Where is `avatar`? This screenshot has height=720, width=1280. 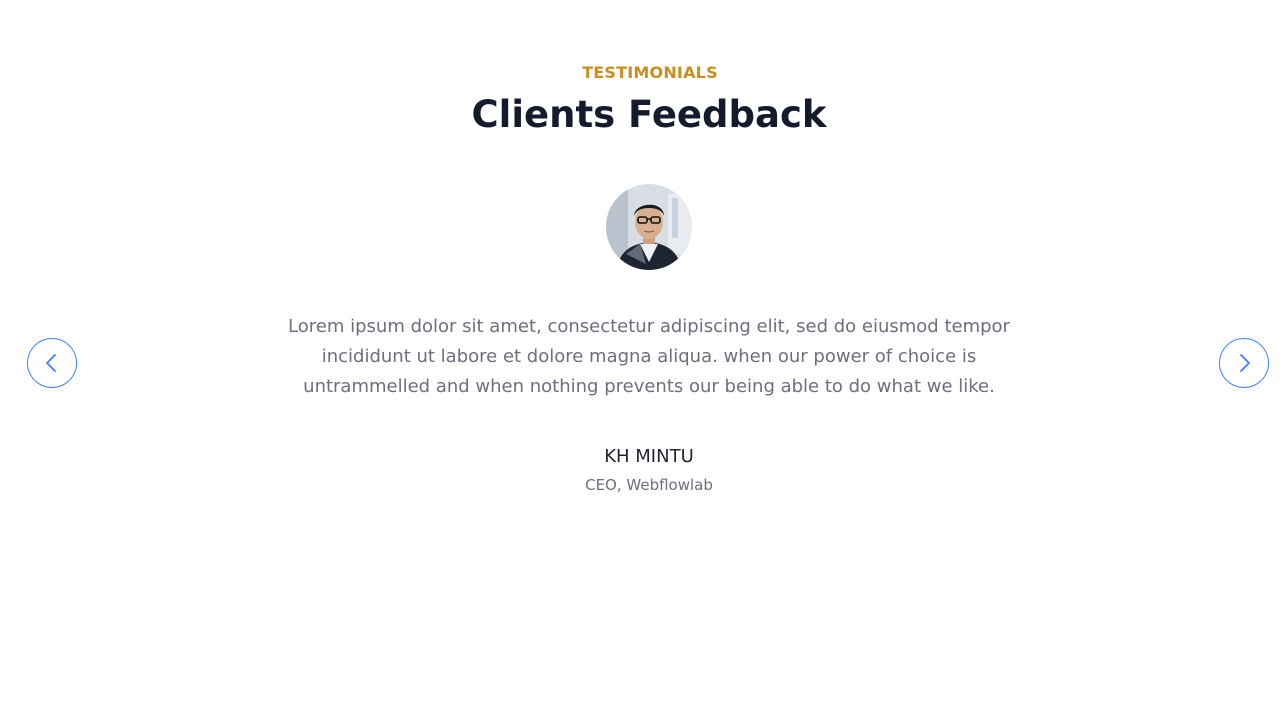 avatar is located at coordinates (649, 227).